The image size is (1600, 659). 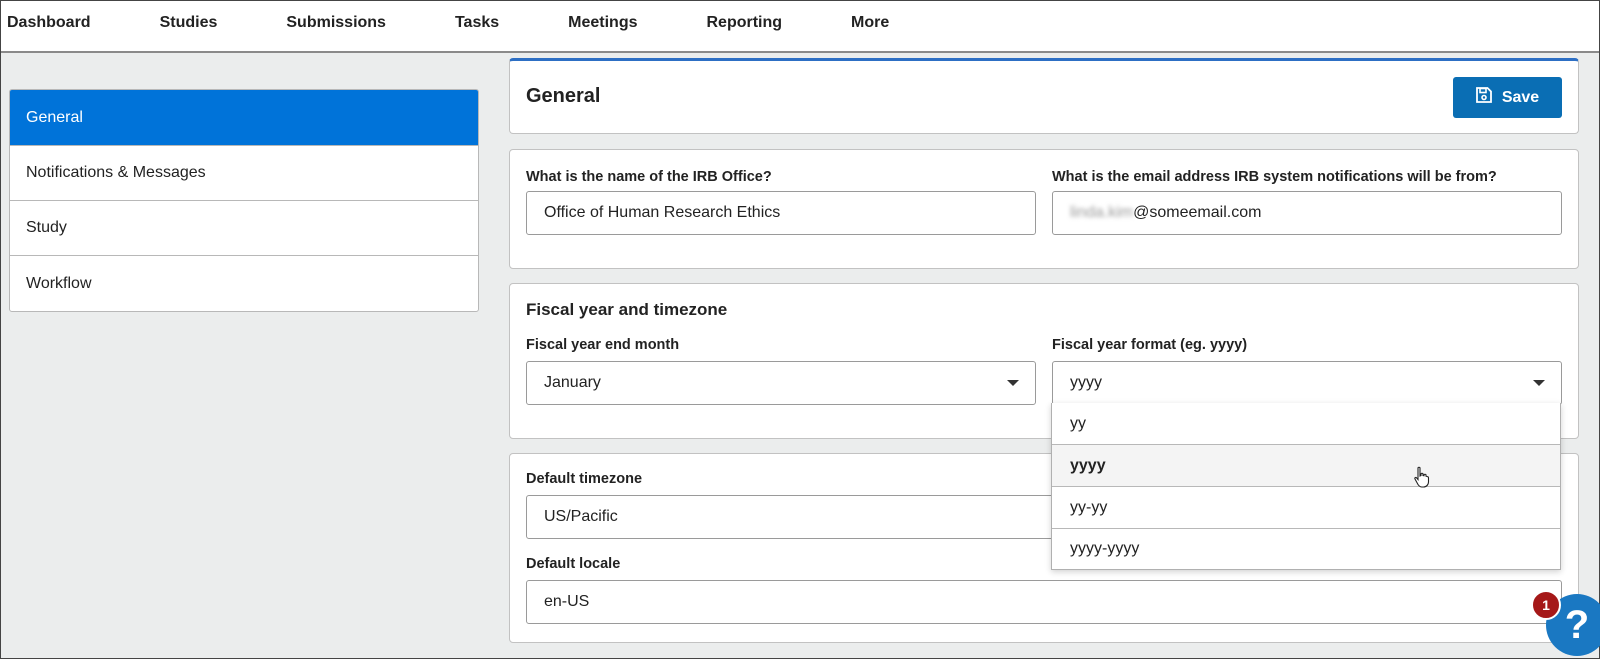 I want to click on sidebar-item-workflow: Workflow, so click(x=244, y=283).